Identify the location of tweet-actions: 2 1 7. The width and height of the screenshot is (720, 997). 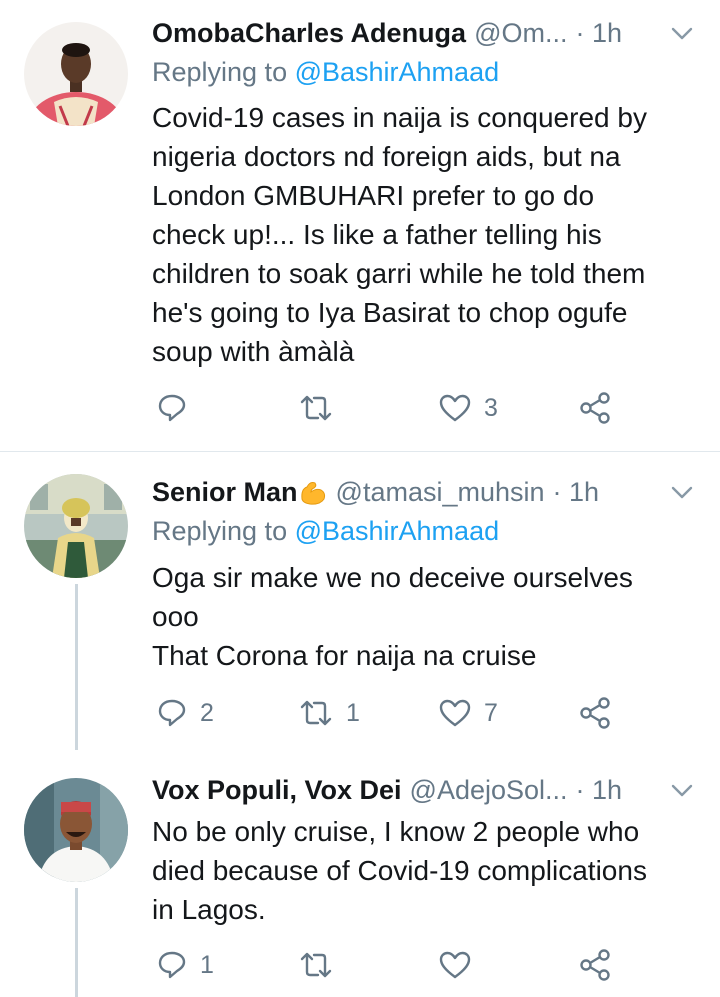
(387, 713).